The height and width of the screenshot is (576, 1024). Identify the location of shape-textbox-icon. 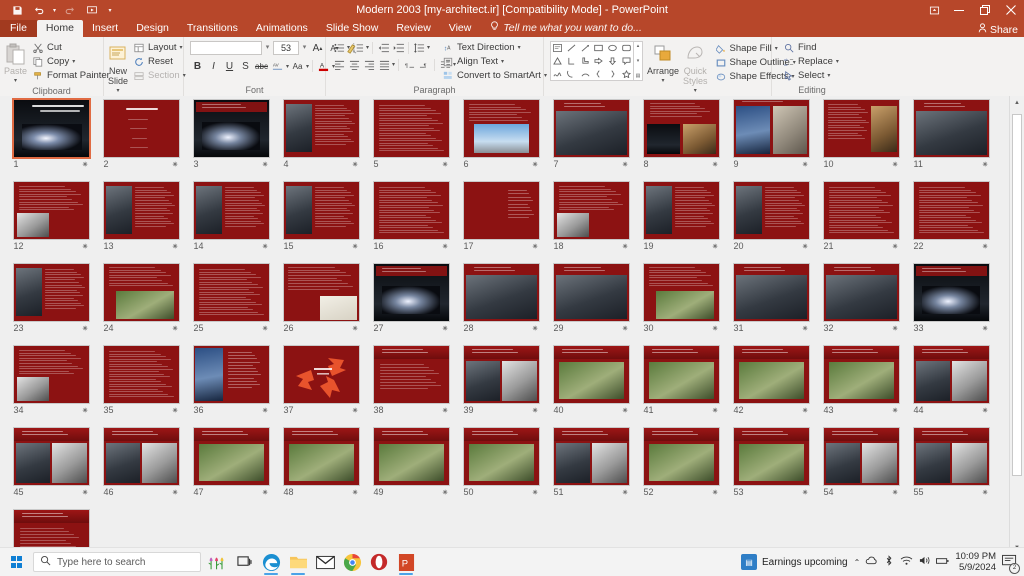
(558, 48).